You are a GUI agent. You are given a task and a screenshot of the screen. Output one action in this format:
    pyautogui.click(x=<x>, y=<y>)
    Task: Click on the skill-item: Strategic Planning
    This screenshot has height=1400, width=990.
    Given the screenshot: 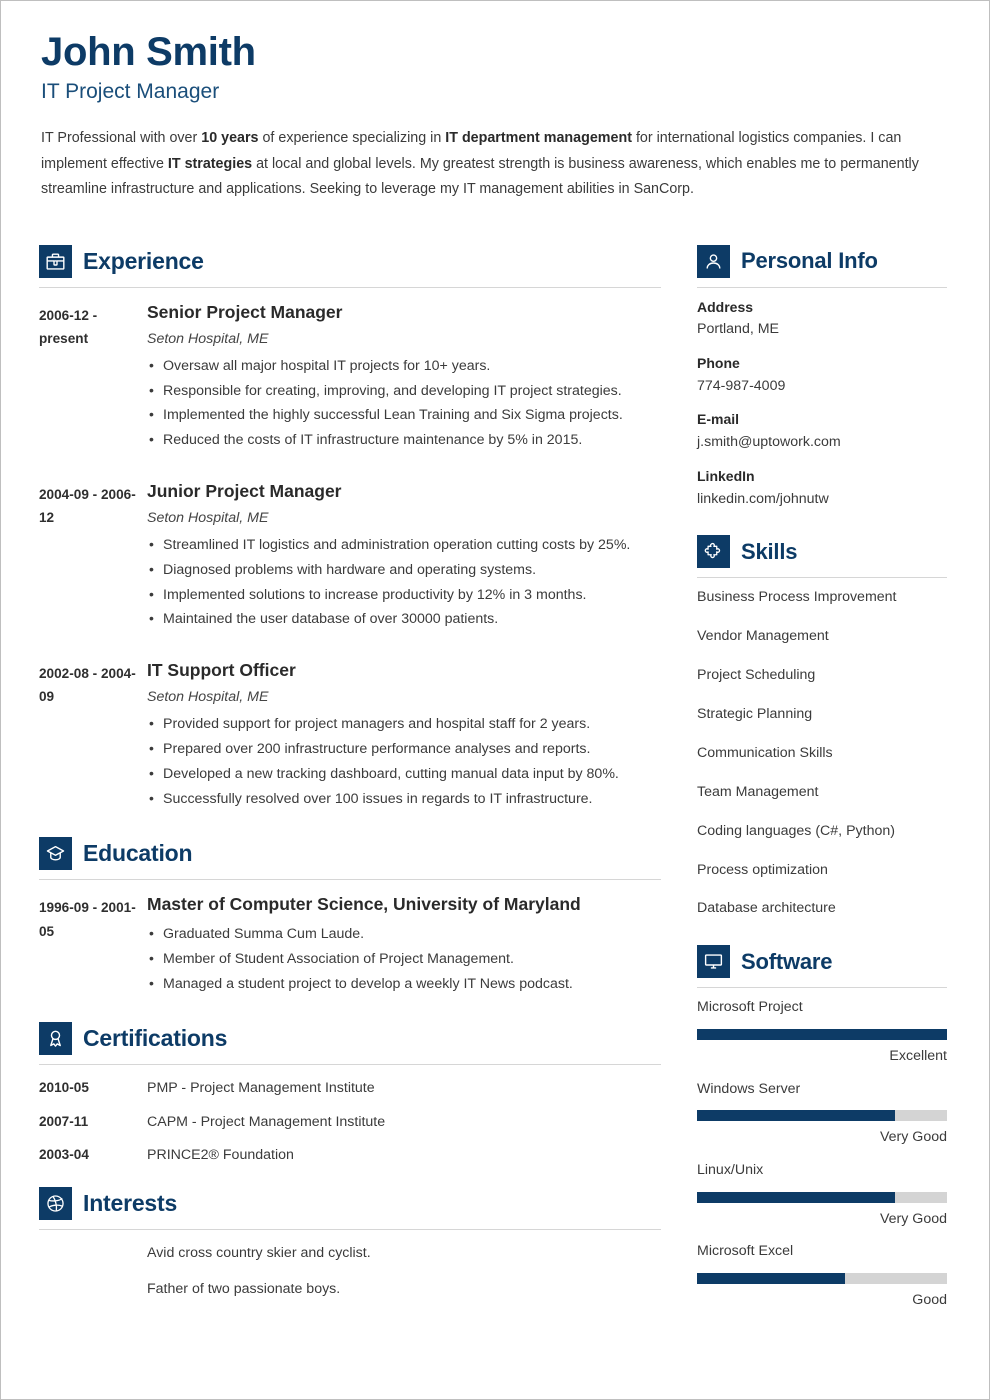 What is the action you would take?
    pyautogui.click(x=755, y=714)
    